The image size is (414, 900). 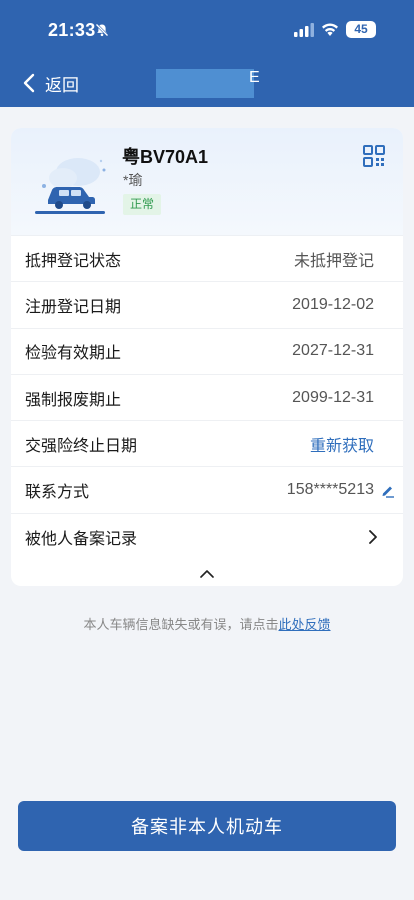 What do you see at coordinates (207, 826) in the screenshot?
I see `register-non-own-vehicle-button: 备案非本人机动车` at bounding box center [207, 826].